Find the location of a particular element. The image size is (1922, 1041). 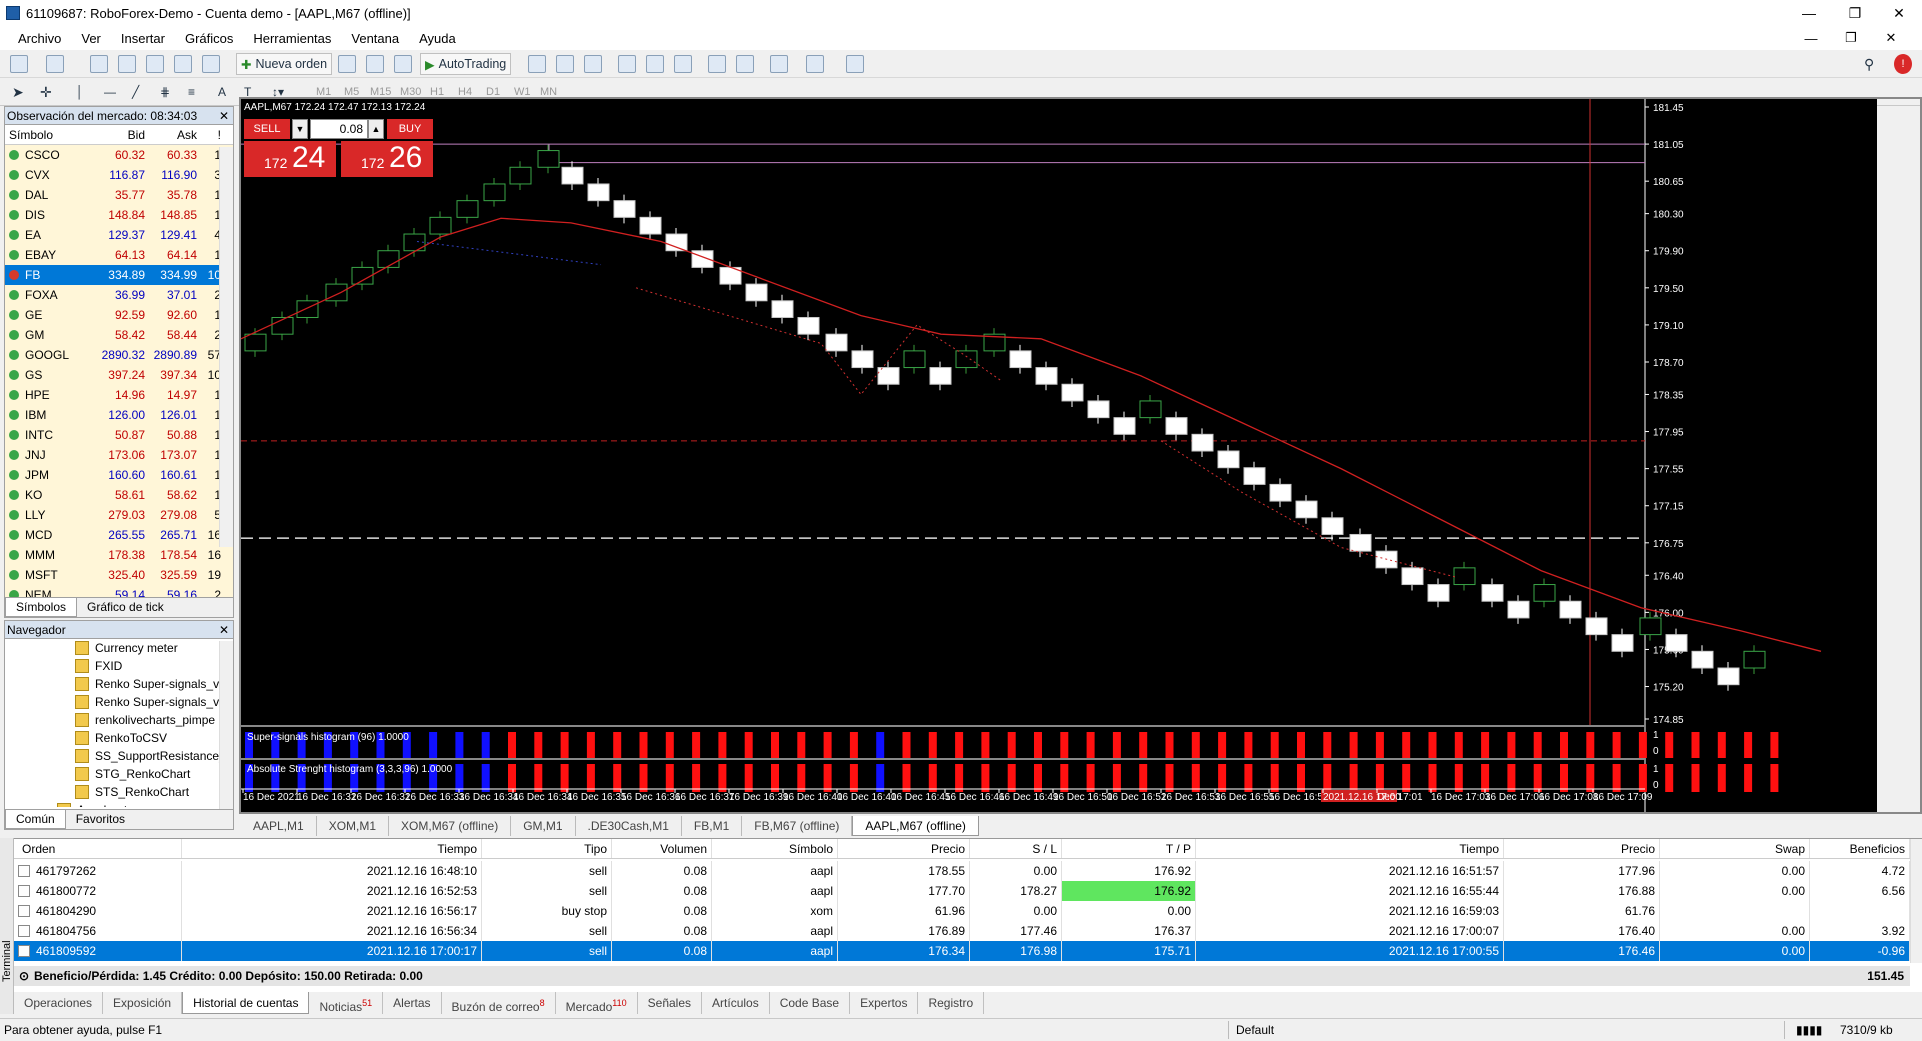

horizontal-line-icon: — is located at coordinates (110, 92).